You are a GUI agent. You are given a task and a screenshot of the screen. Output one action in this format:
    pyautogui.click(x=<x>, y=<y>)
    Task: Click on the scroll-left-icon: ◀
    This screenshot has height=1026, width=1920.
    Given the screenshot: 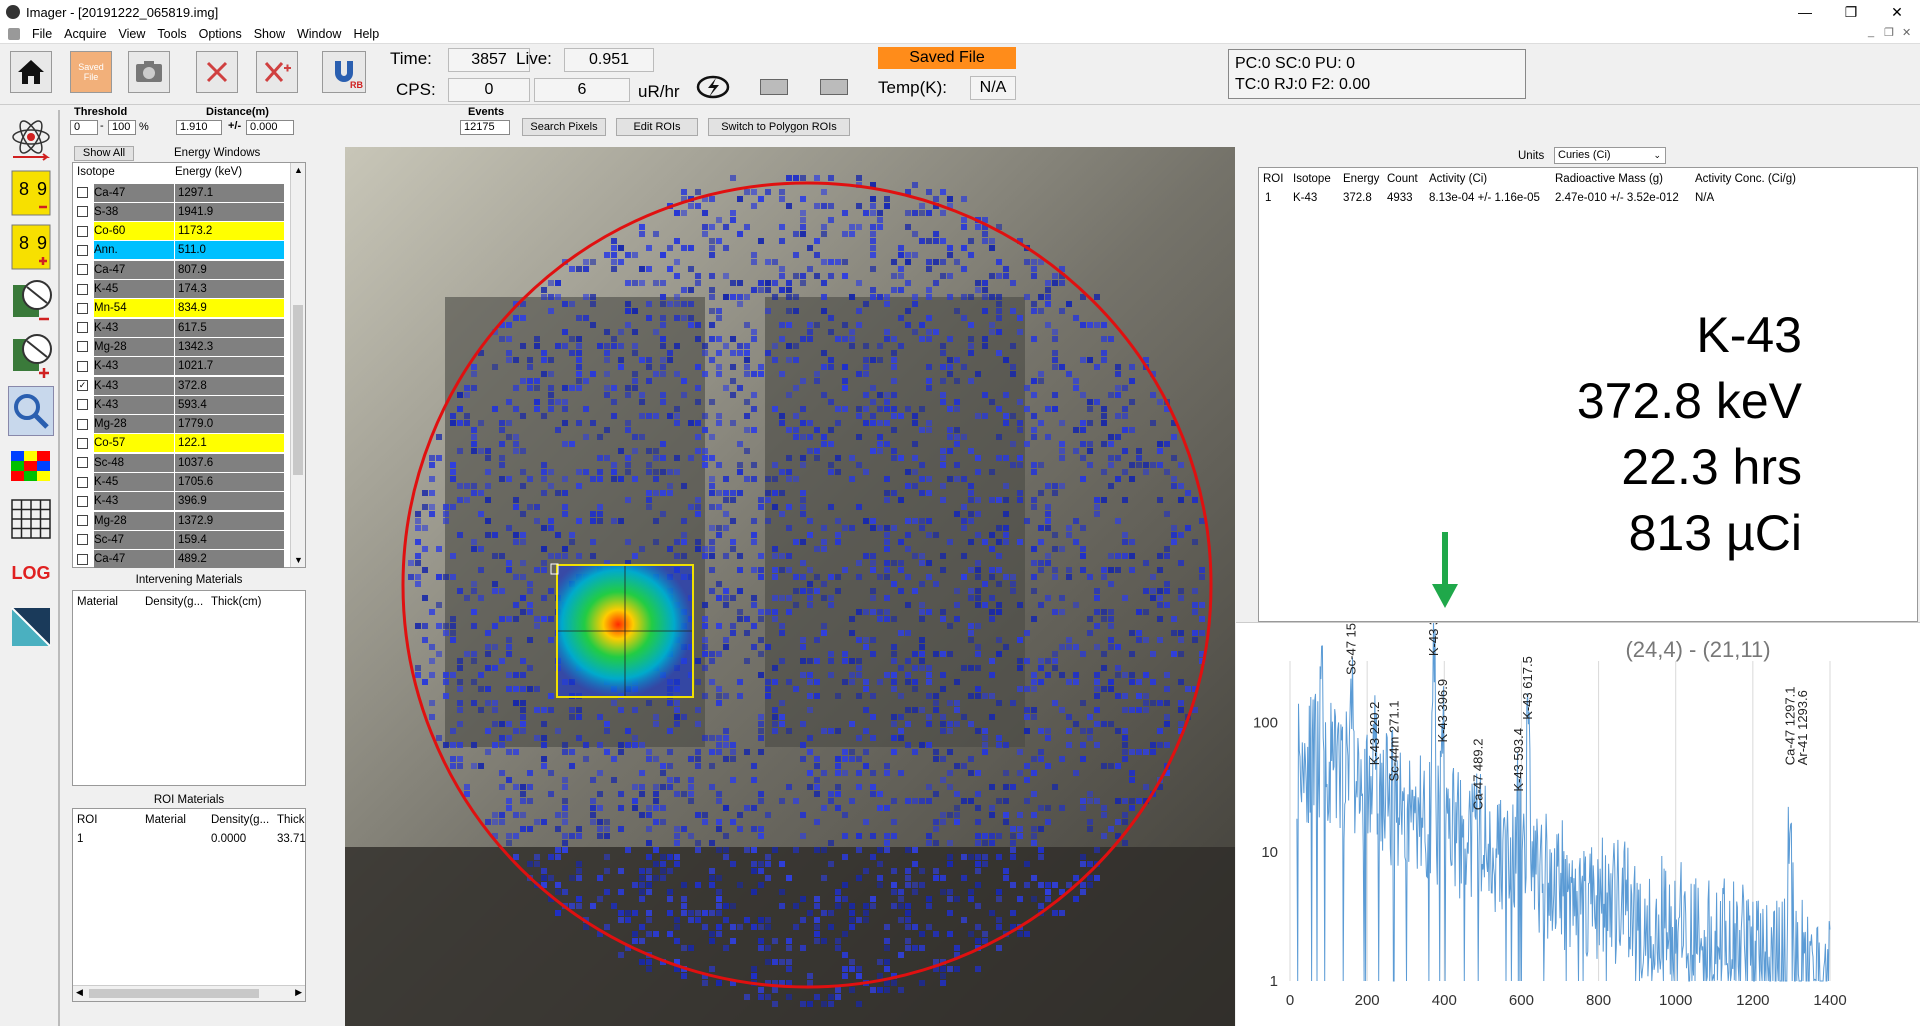 What is the action you would take?
    pyautogui.click(x=79, y=992)
    